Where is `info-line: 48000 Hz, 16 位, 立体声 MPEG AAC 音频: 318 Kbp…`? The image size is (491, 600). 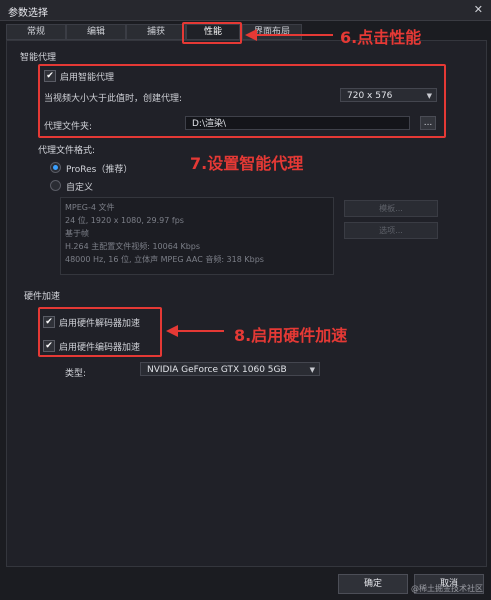
info-line: 48000 Hz, 16 位, 立体声 MPEG AAC 音频: 318 Kbp… is located at coordinates (164, 259).